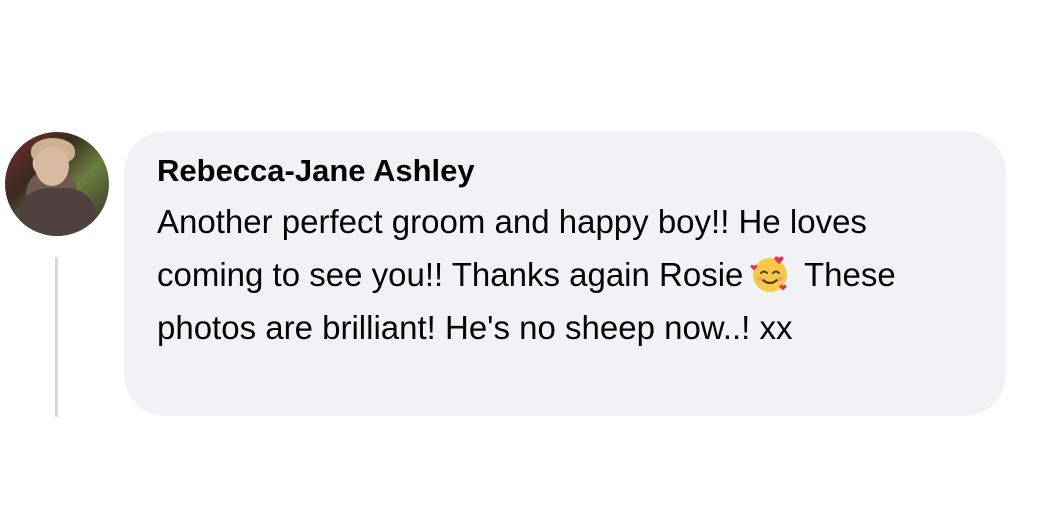 The width and height of the screenshot is (1064, 521). I want to click on smiling-face-with-hearts-icon, so click(769, 274).